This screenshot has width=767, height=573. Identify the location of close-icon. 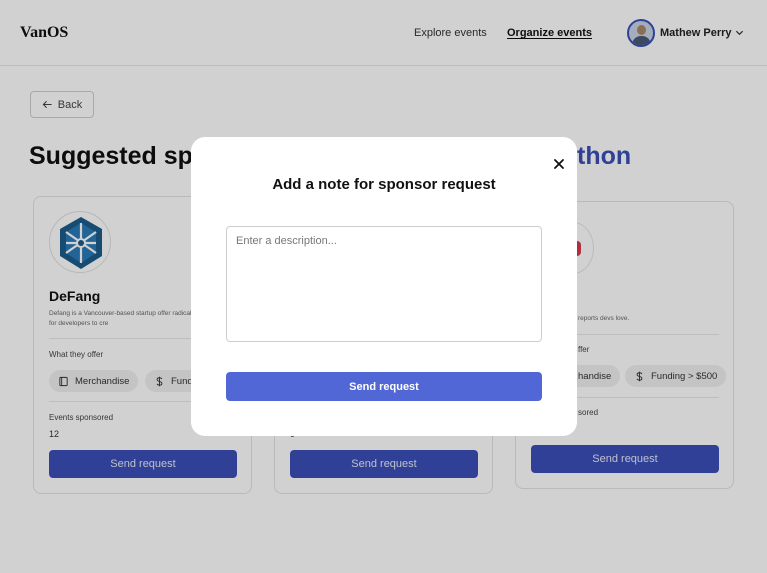
(559, 164).